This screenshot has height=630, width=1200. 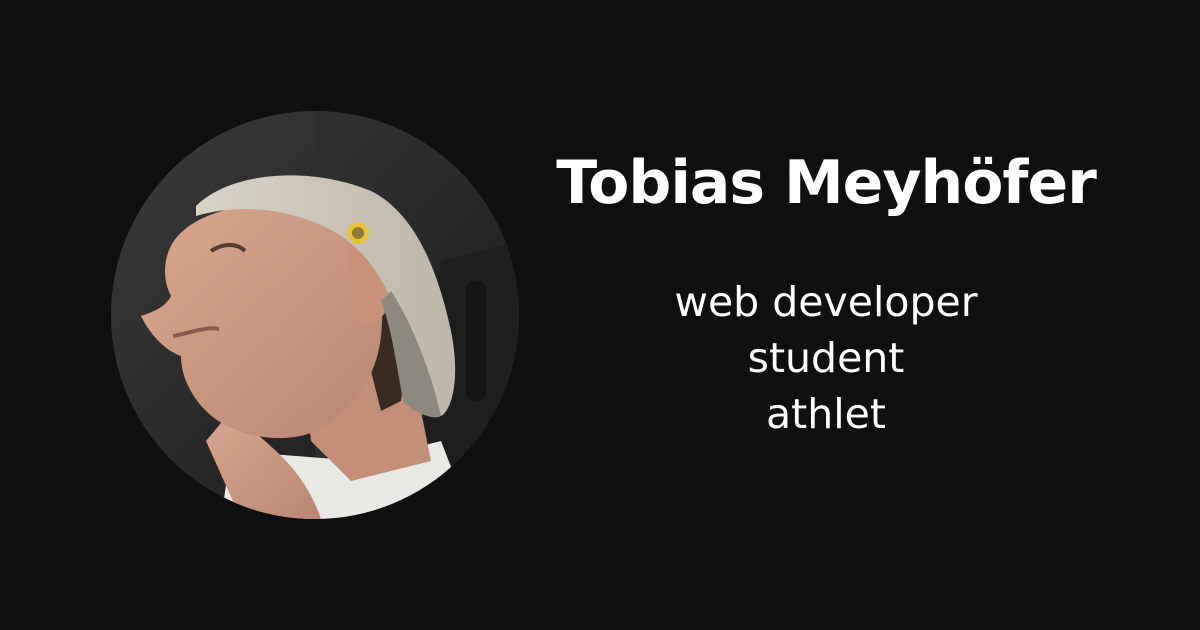 I want to click on role-item: athlet, so click(x=826, y=414).